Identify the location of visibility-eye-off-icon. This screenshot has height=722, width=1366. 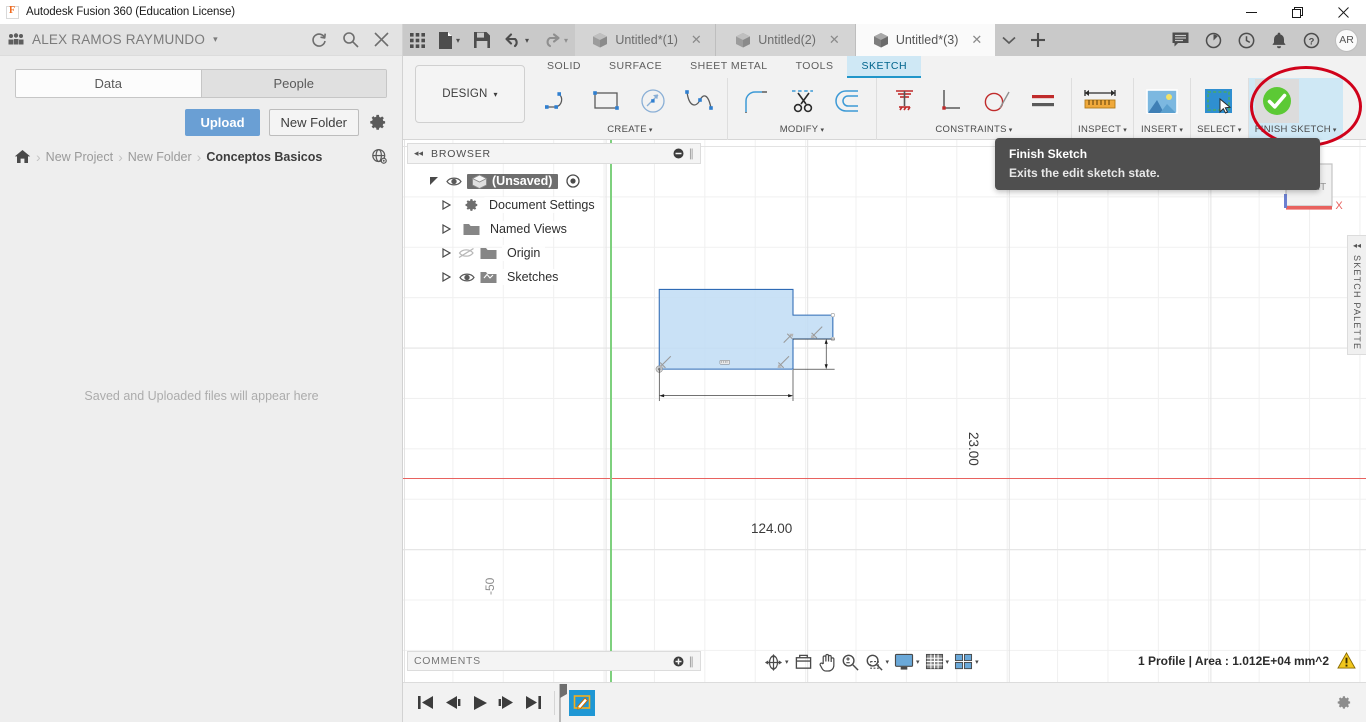
(466, 253).